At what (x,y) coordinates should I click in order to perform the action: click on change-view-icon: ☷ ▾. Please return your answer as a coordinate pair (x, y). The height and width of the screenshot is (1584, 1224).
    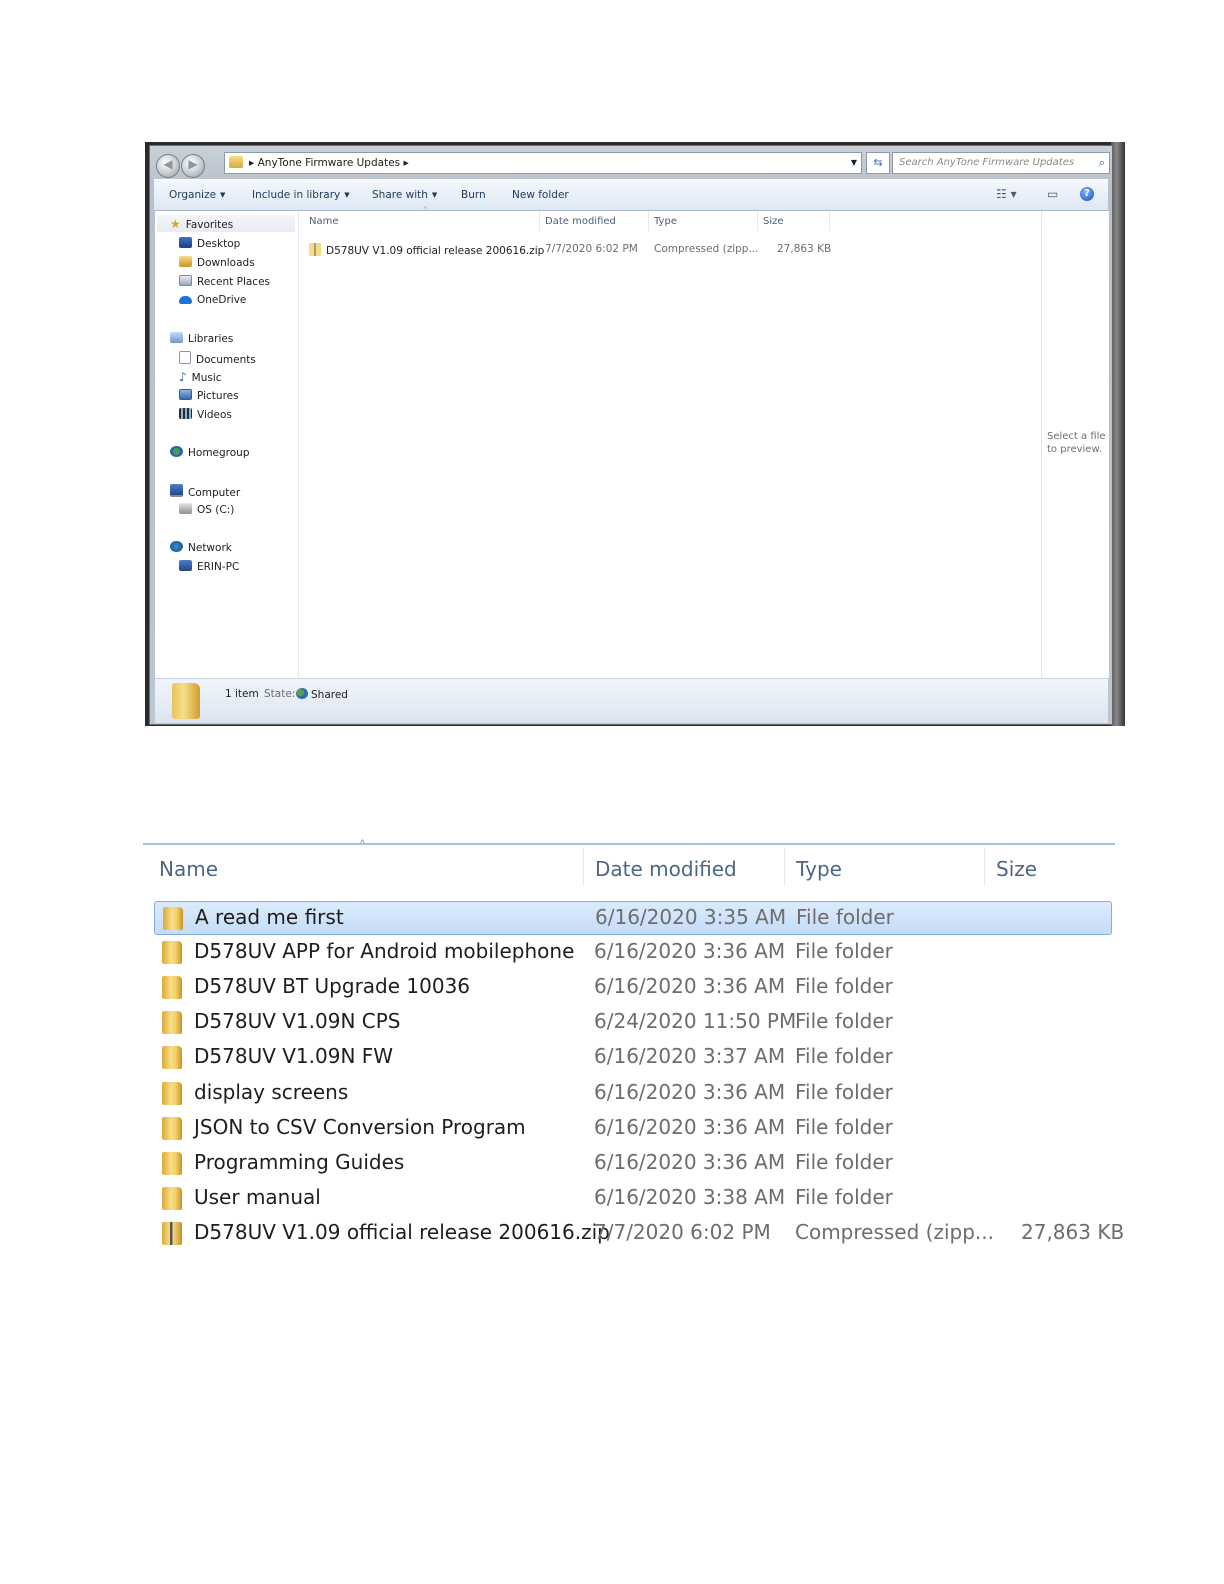
    Looking at the image, I should click on (1006, 194).